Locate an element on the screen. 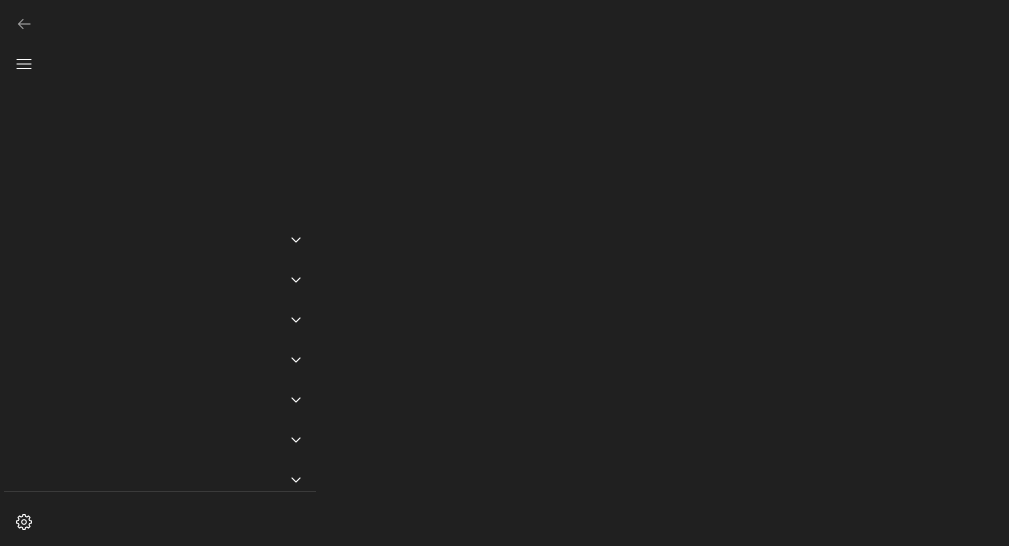 This screenshot has height=546, width=1009. settings-button is located at coordinates (24, 522).